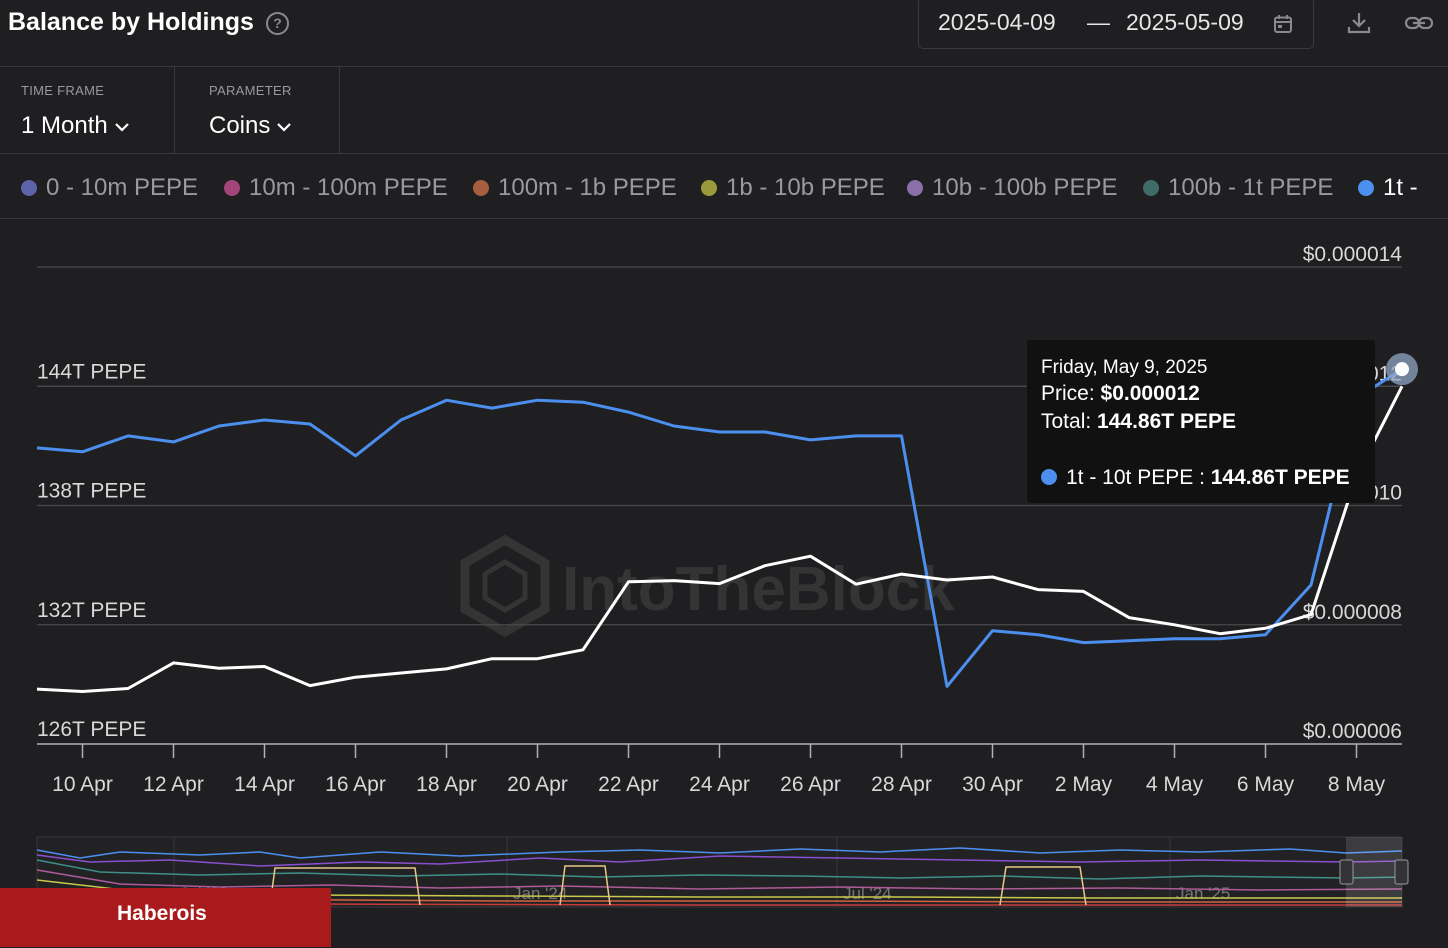 The width and height of the screenshot is (1448, 948). I want to click on tooltip-price-label: Price:, so click(1068, 393).